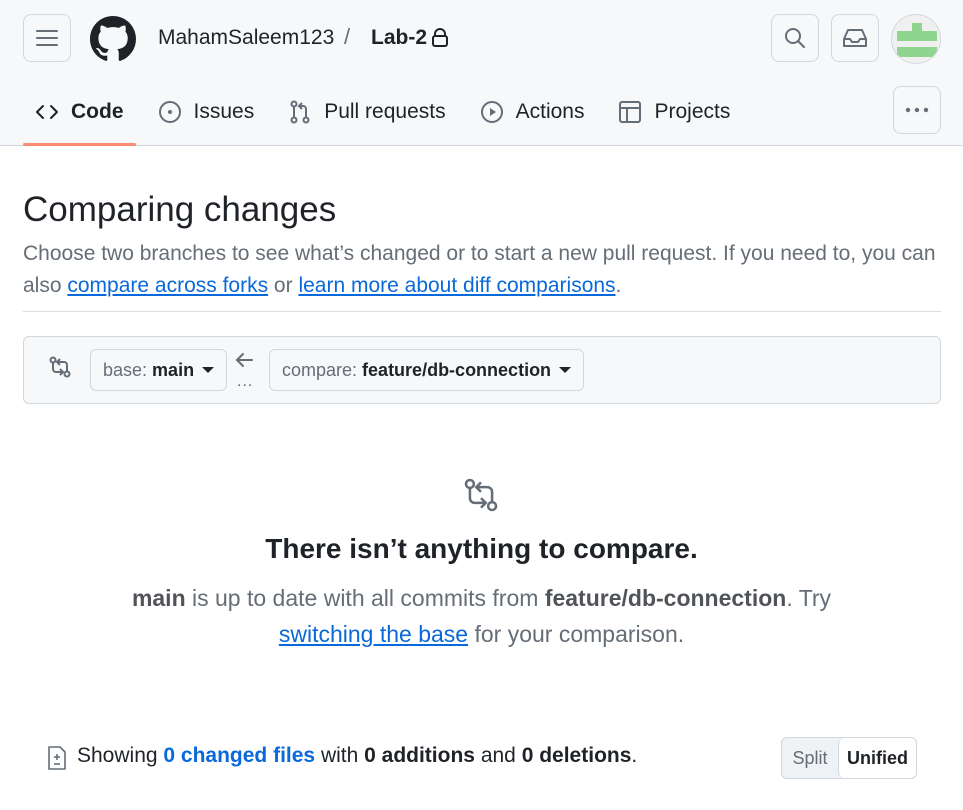 This screenshot has width=963, height=810. I want to click on branch-feature: feature/db-connection, so click(665, 598).